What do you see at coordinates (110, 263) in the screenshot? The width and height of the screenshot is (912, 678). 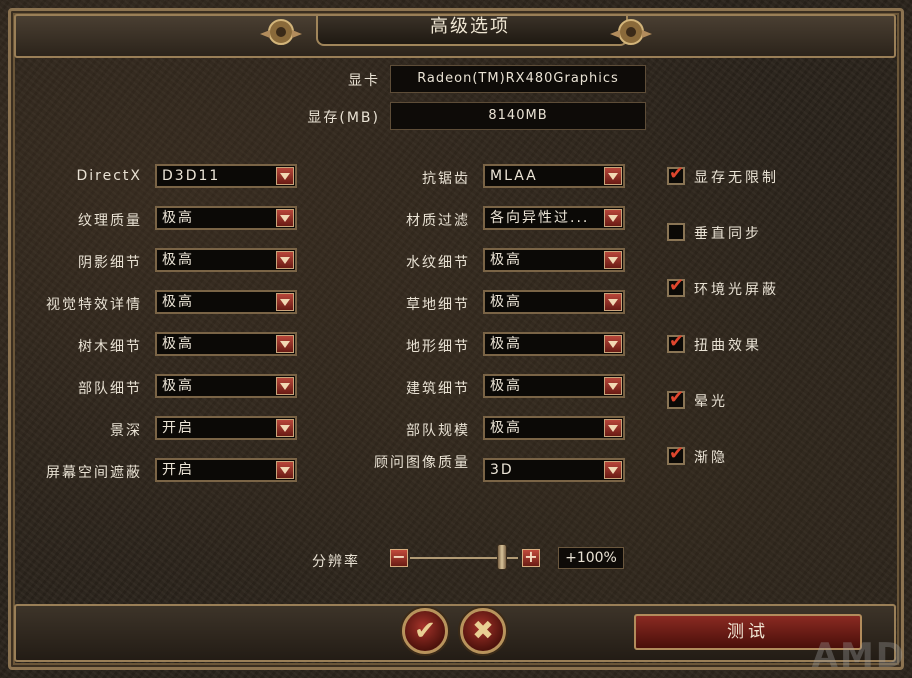 I see `left_settings-label-2: 阴影细节` at bounding box center [110, 263].